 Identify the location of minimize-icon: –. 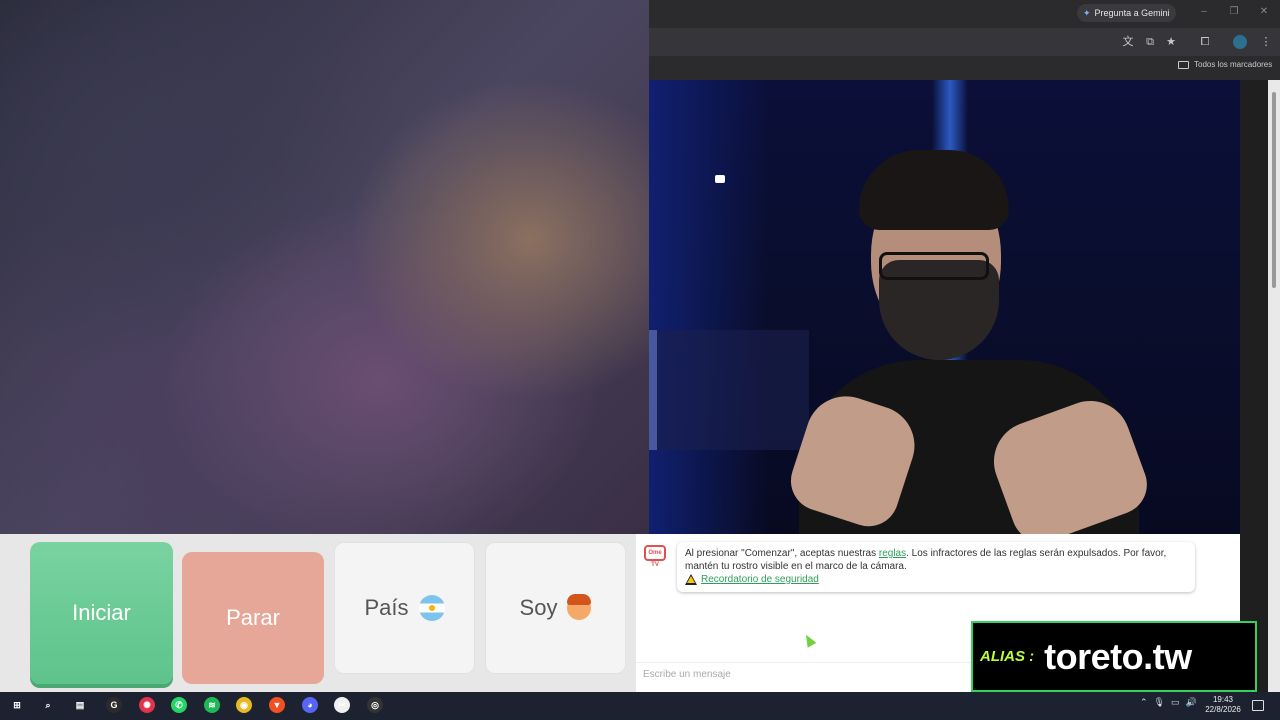
(1204, 12).